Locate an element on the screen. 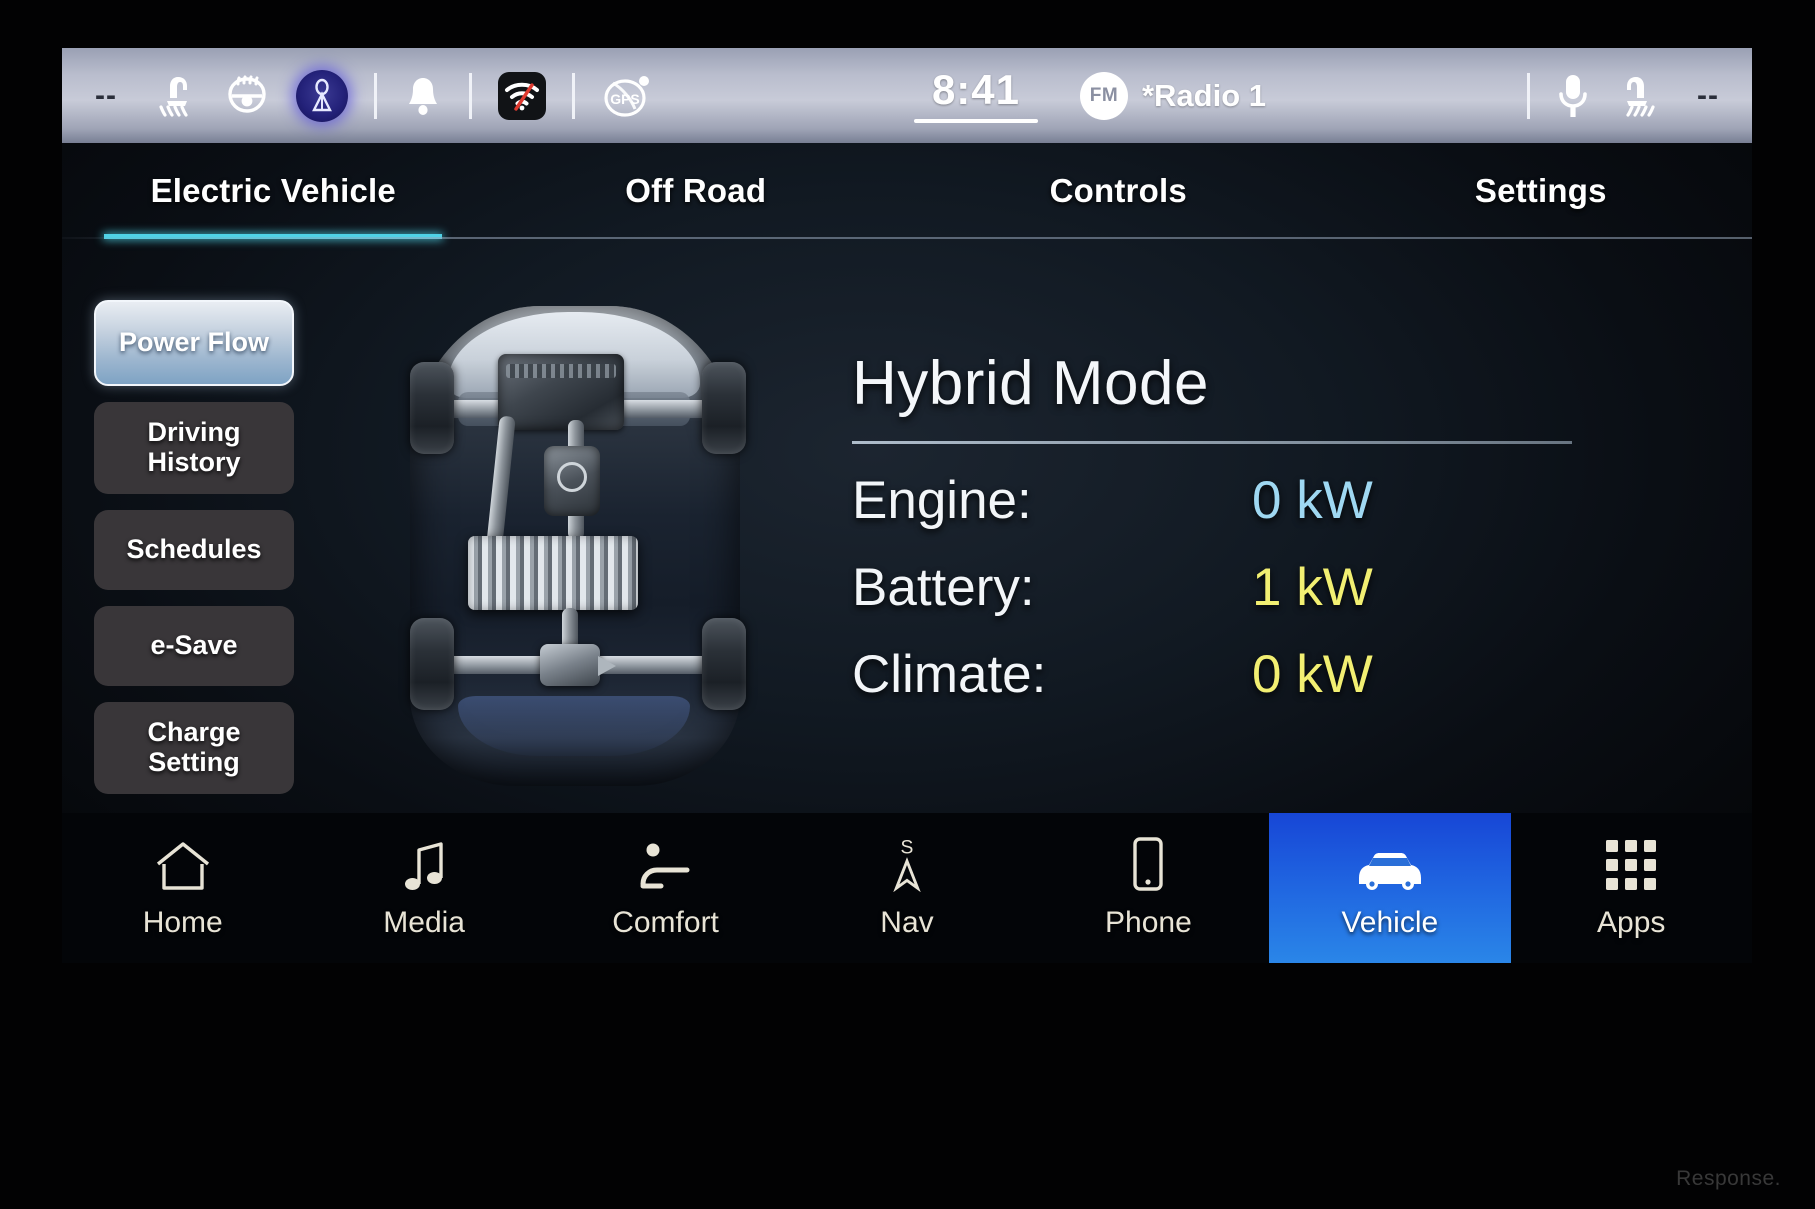 The height and width of the screenshot is (1209, 1815). info-row-climate: Climate: 0 kW is located at coordinates (1212, 674).